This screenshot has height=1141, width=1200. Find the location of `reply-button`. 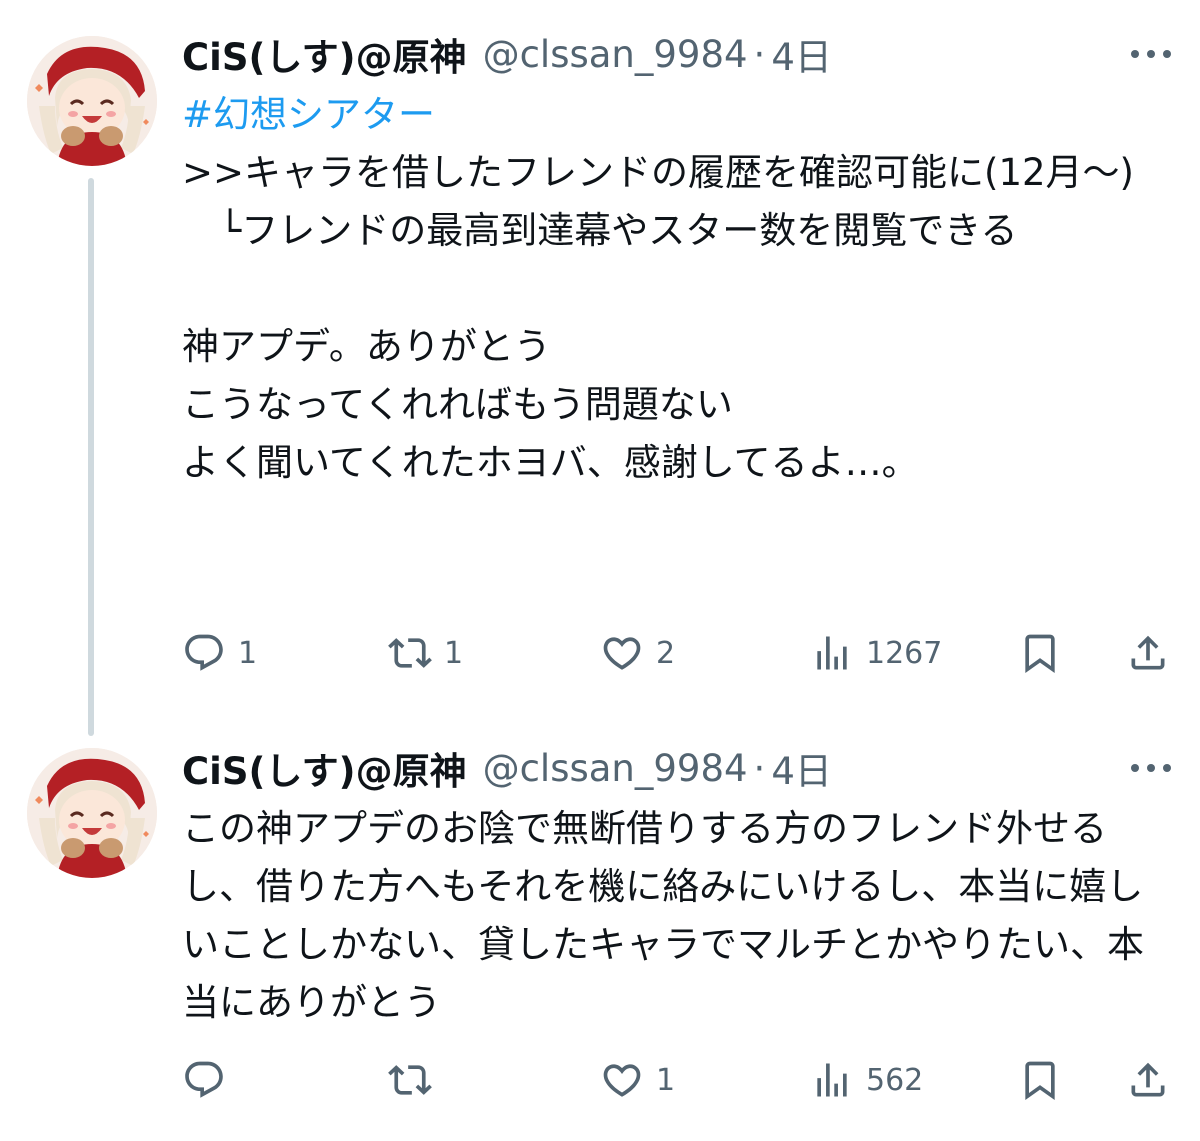

reply-button is located at coordinates (210, 1080).